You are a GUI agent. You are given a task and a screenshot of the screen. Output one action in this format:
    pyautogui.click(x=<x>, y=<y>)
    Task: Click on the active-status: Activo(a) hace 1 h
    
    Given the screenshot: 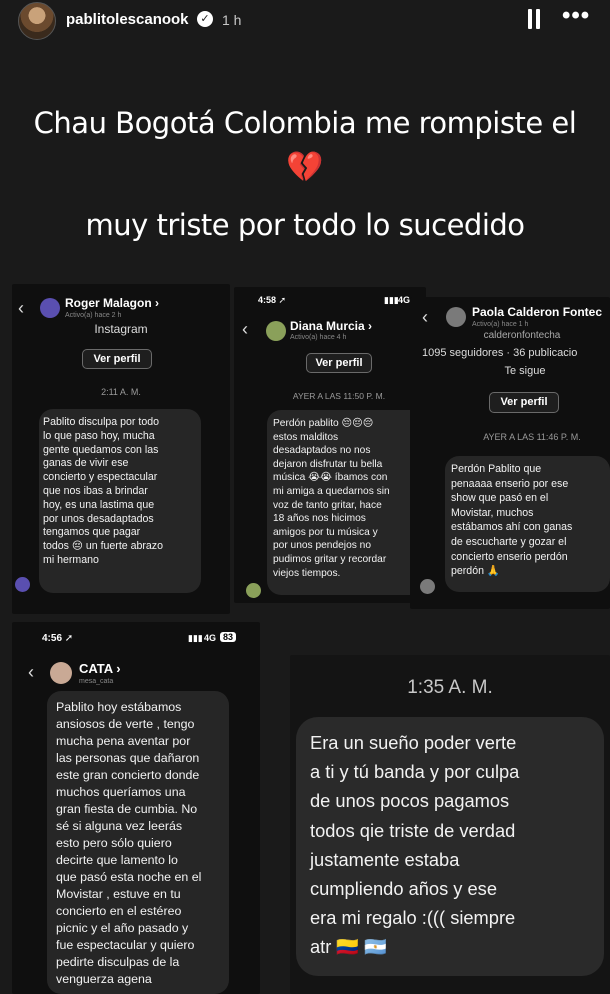 What is the action you would take?
    pyautogui.click(x=500, y=324)
    